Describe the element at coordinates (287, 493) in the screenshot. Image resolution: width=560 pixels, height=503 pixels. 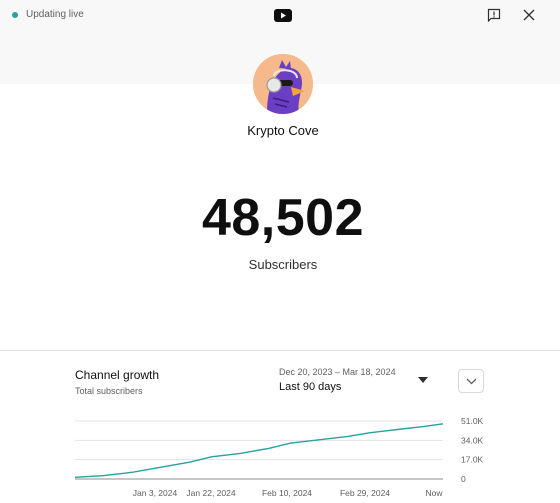
I see `x-tick-label: Feb 10, 2024` at that location.